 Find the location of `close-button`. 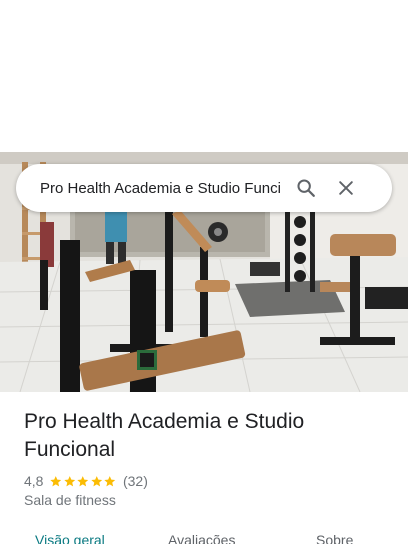

close-button is located at coordinates (346, 188).